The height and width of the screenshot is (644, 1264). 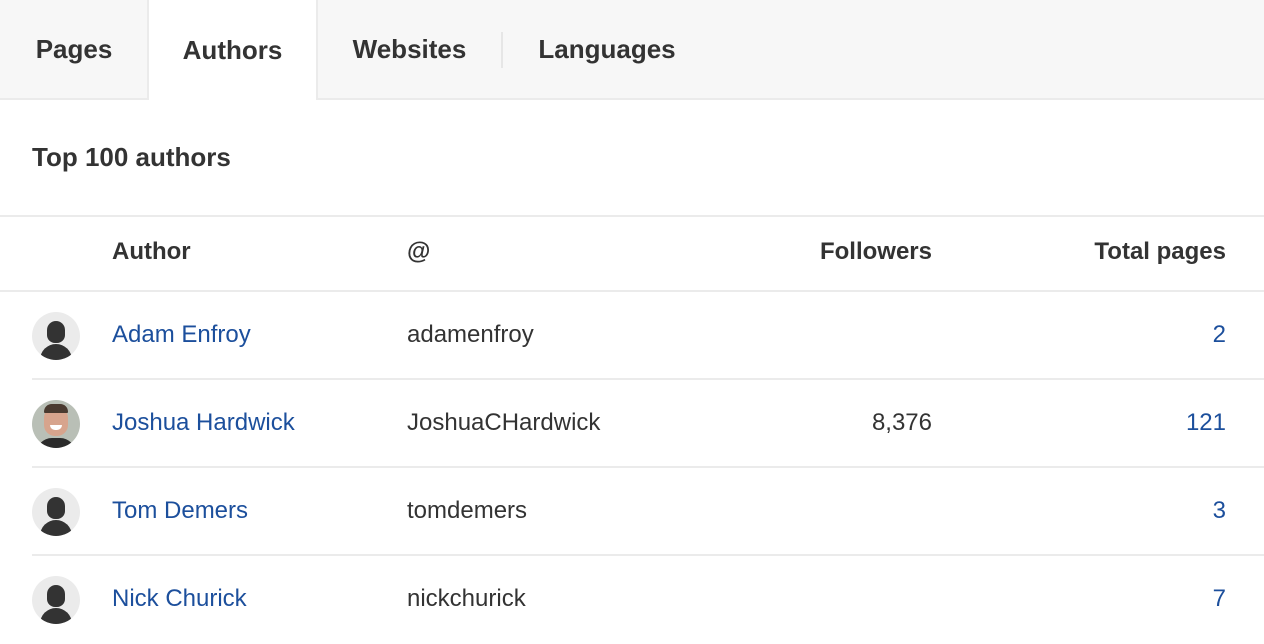 I want to click on tab-languages-label: Languages, so click(x=607, y=48).